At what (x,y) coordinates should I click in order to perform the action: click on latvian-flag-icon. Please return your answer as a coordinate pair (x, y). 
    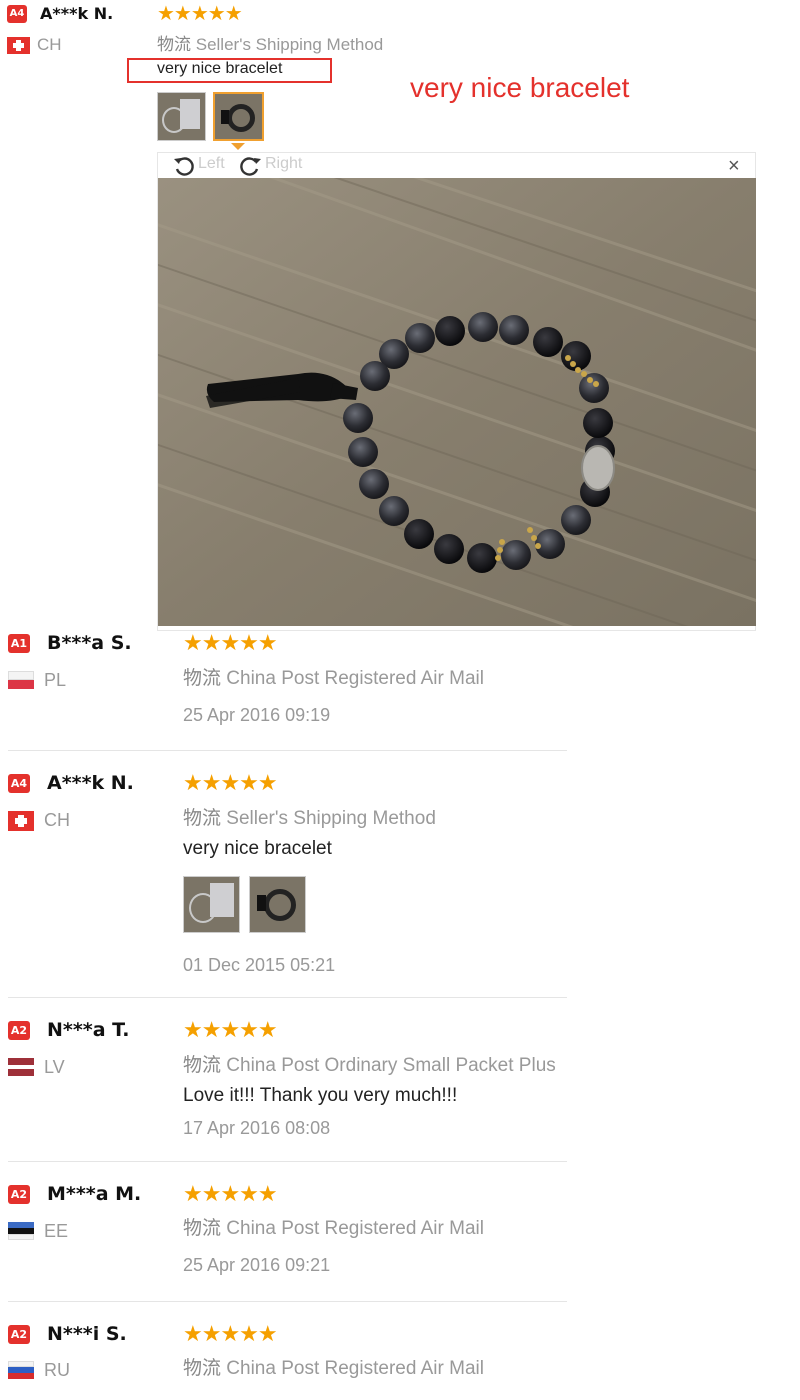
    Looking at the image, I should click on (21, 1067).